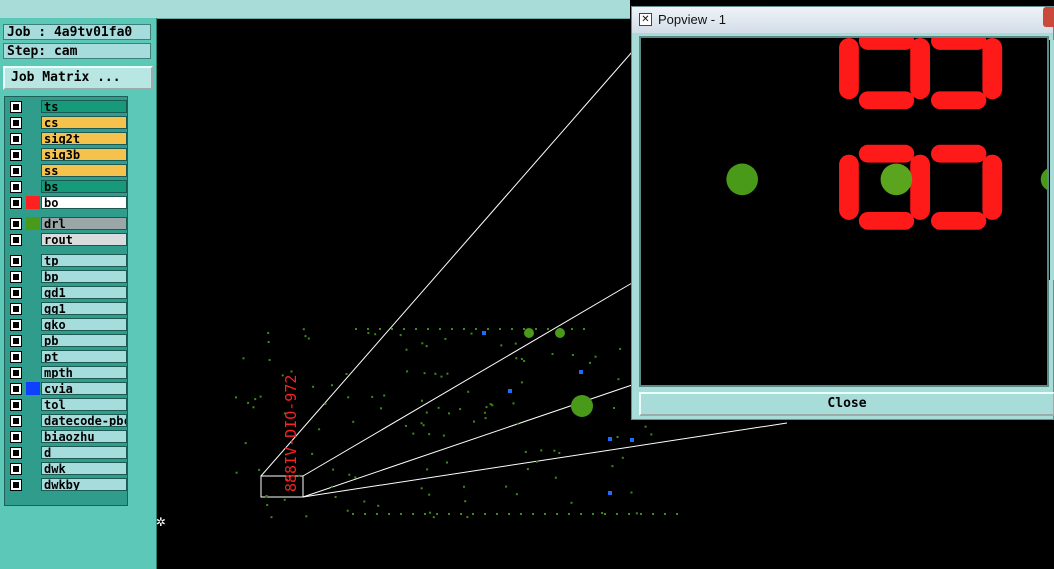 The image size is (1054, 569). I want to click on layer-row: rout, so click(67, 239).